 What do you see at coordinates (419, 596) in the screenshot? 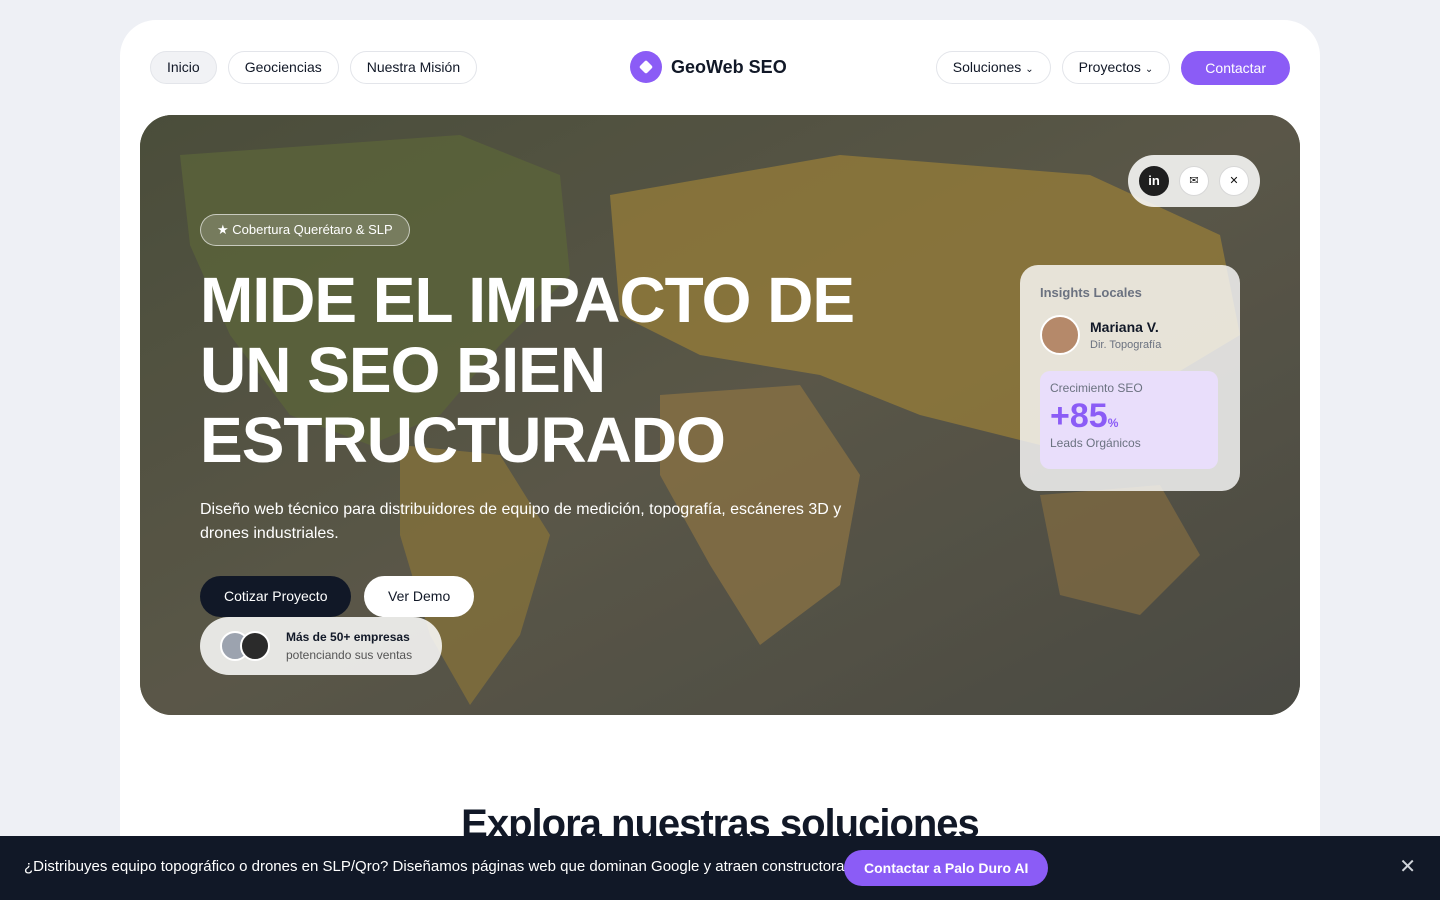
I see `demo-button: Ver Demo` at bounding box center [419, 596].